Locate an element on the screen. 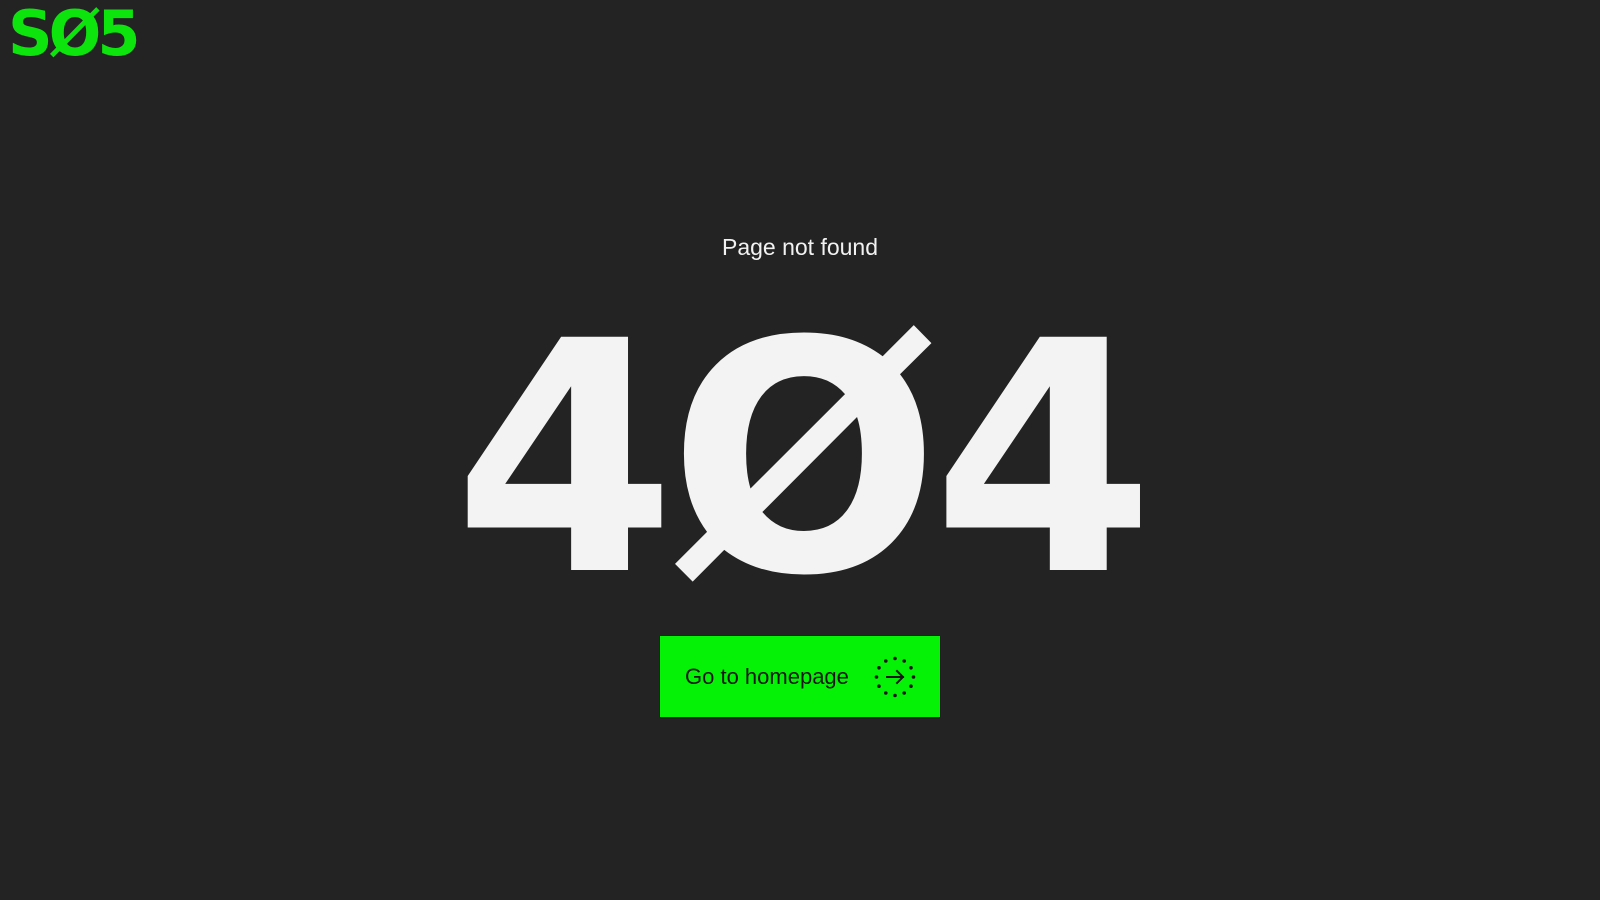 The height and width of the screenshot is (900, 1600). arrow-right-icon is located at coordinates (895, 677).